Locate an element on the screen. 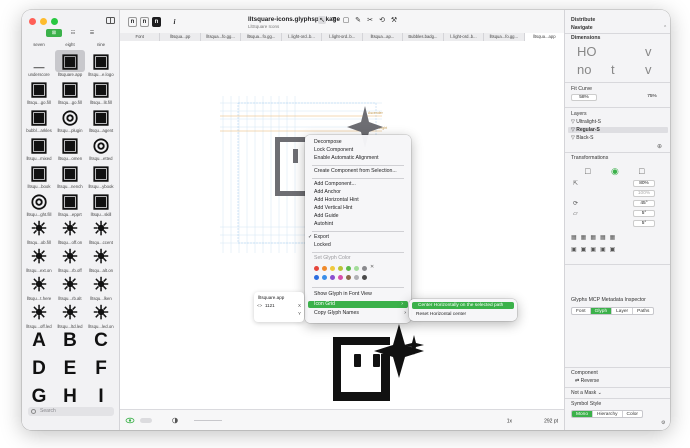 The width and height of the screenshot is (690, 448). glyph-cell: ☀ lltsqu...ccent is located at coordinates (101, 233).